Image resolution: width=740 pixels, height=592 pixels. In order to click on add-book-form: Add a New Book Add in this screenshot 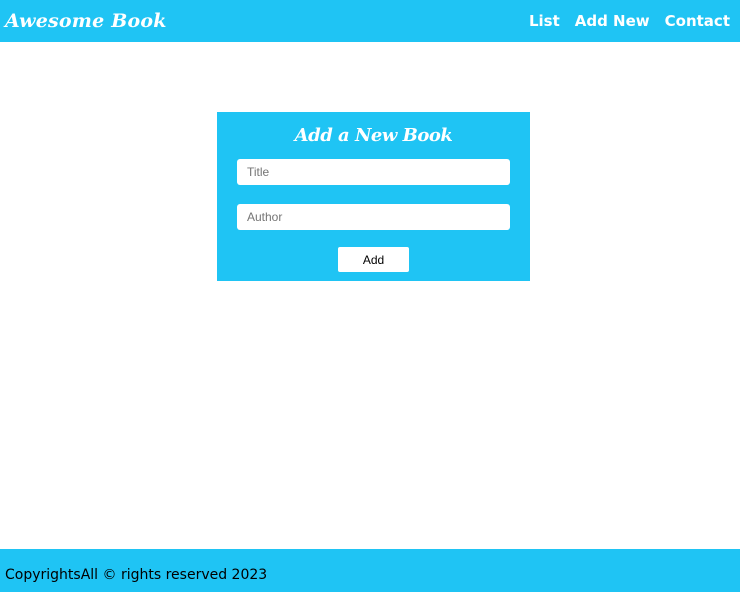, I will do `click(373, 196)`.